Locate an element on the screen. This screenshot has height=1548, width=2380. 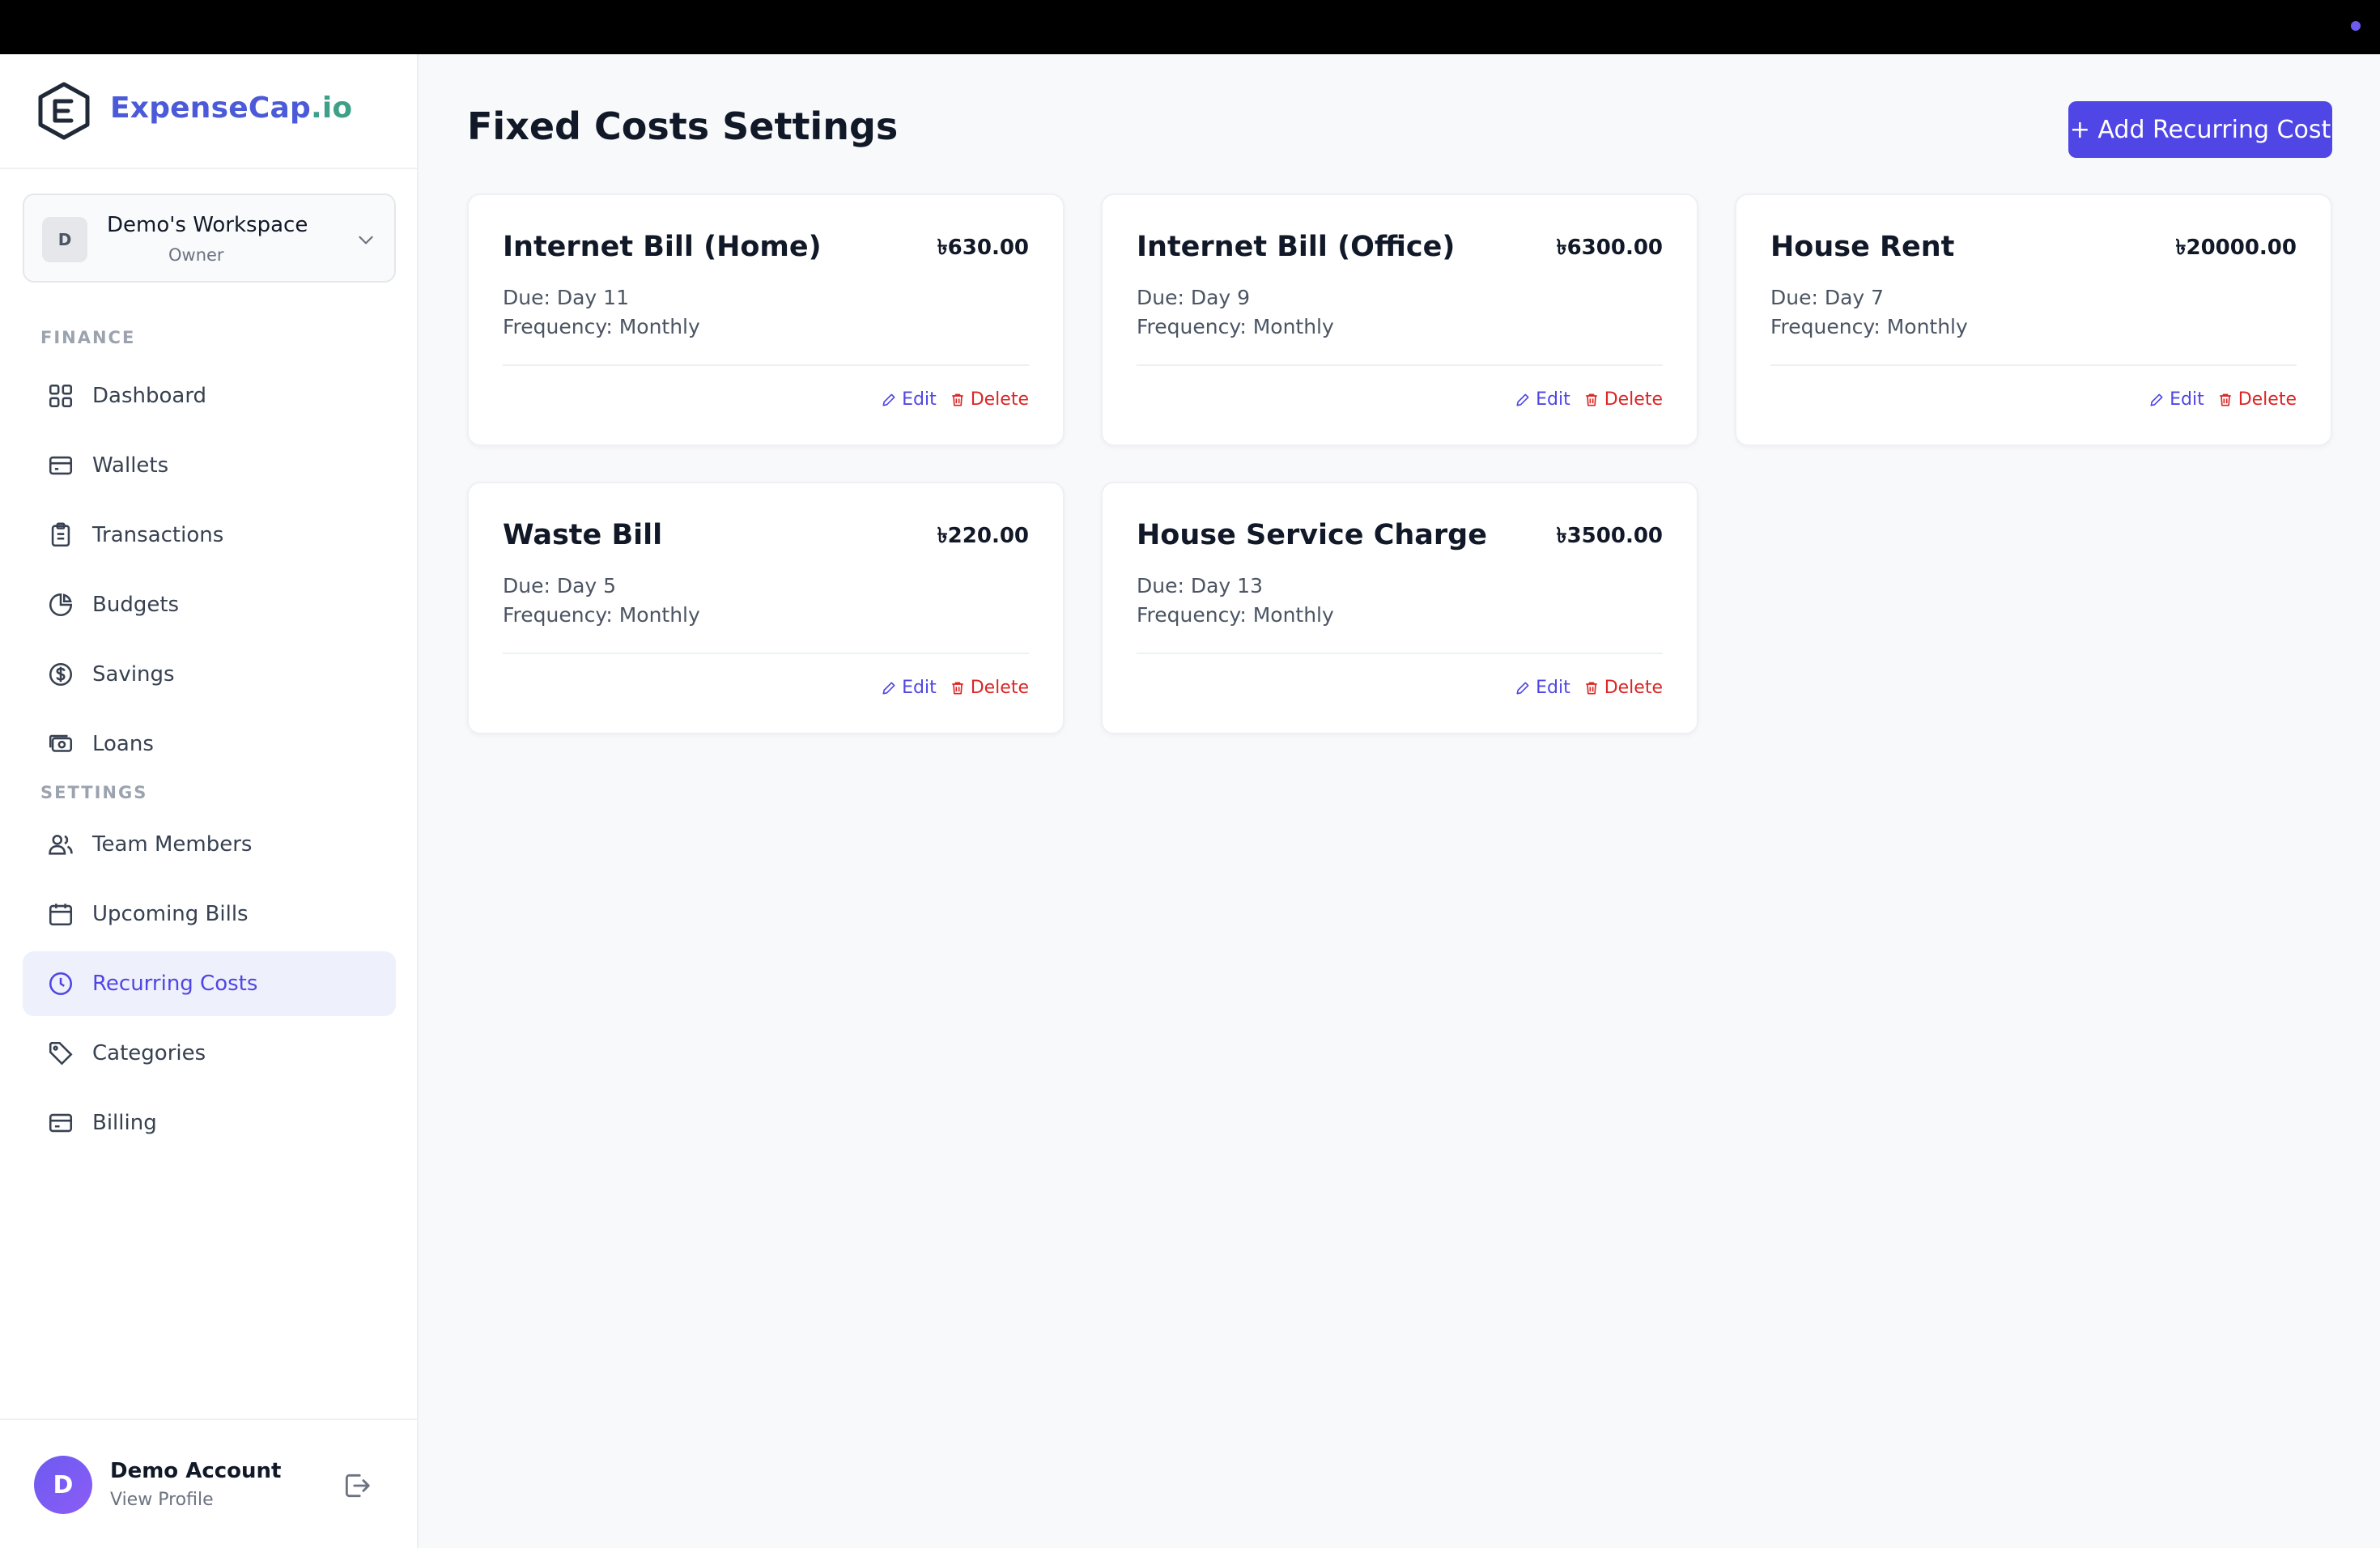
profile-section: D Demo Account View Profile is located at coordinates (208, 1483).